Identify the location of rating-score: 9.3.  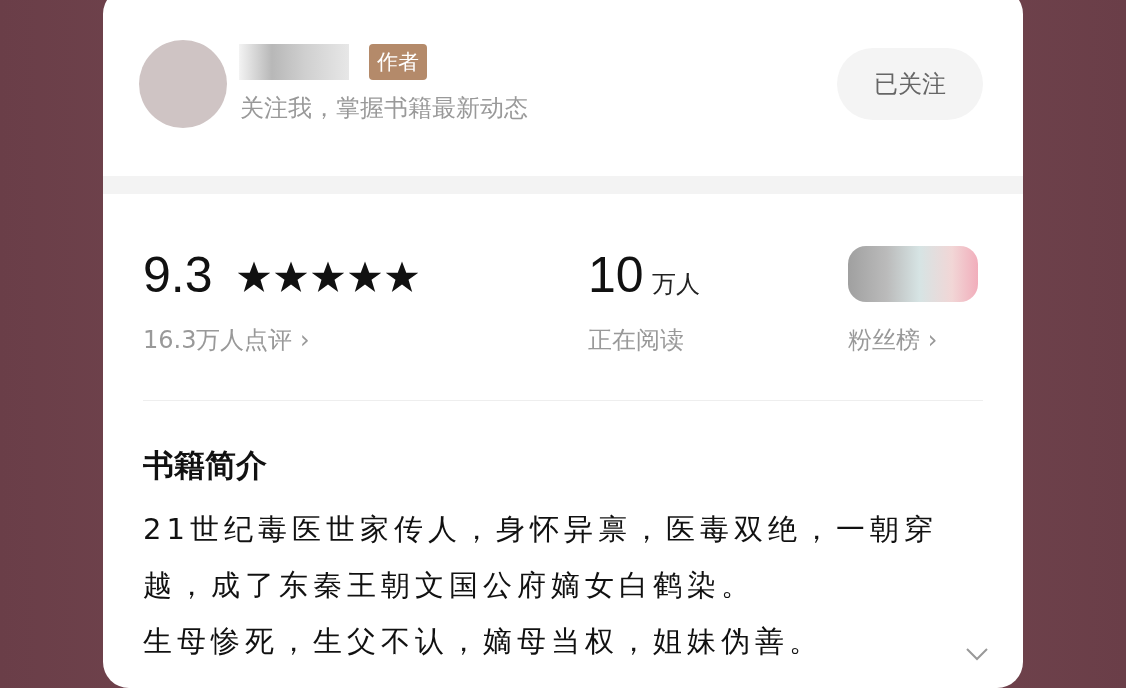
(178, 275).